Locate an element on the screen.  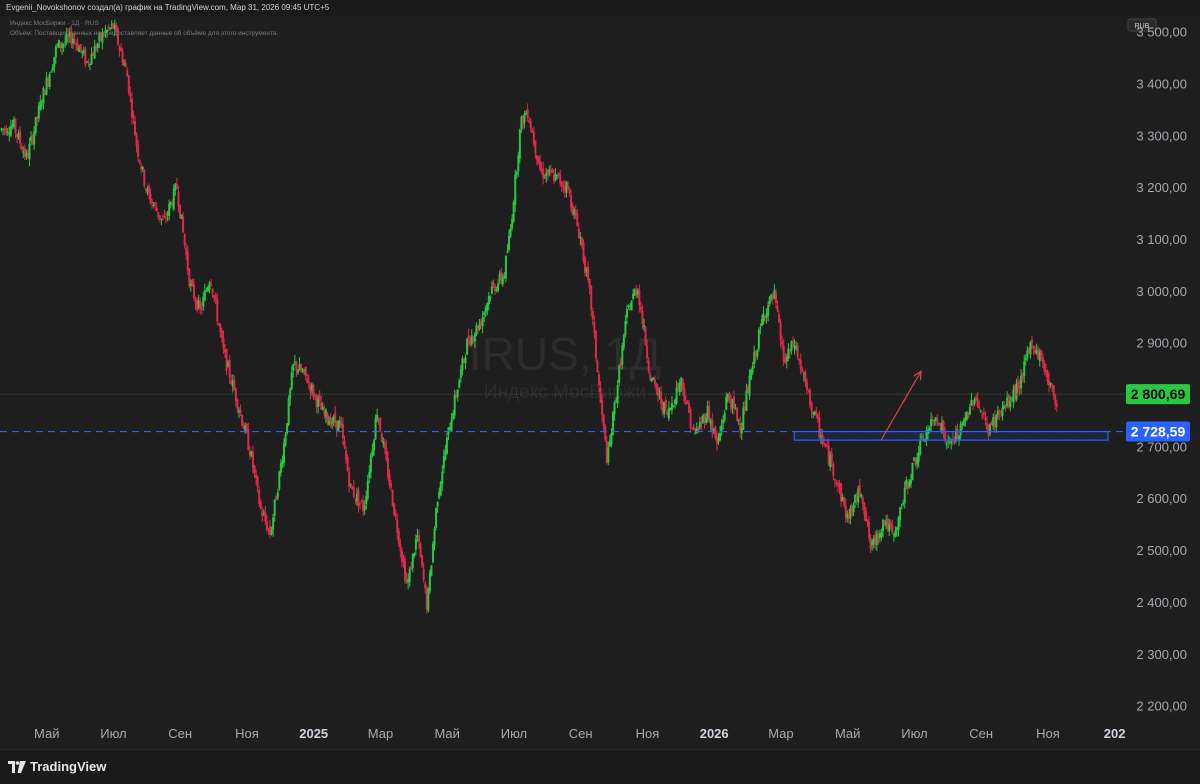
y-tick-label: 2 700,00 is located at coordinates (1161, 446).